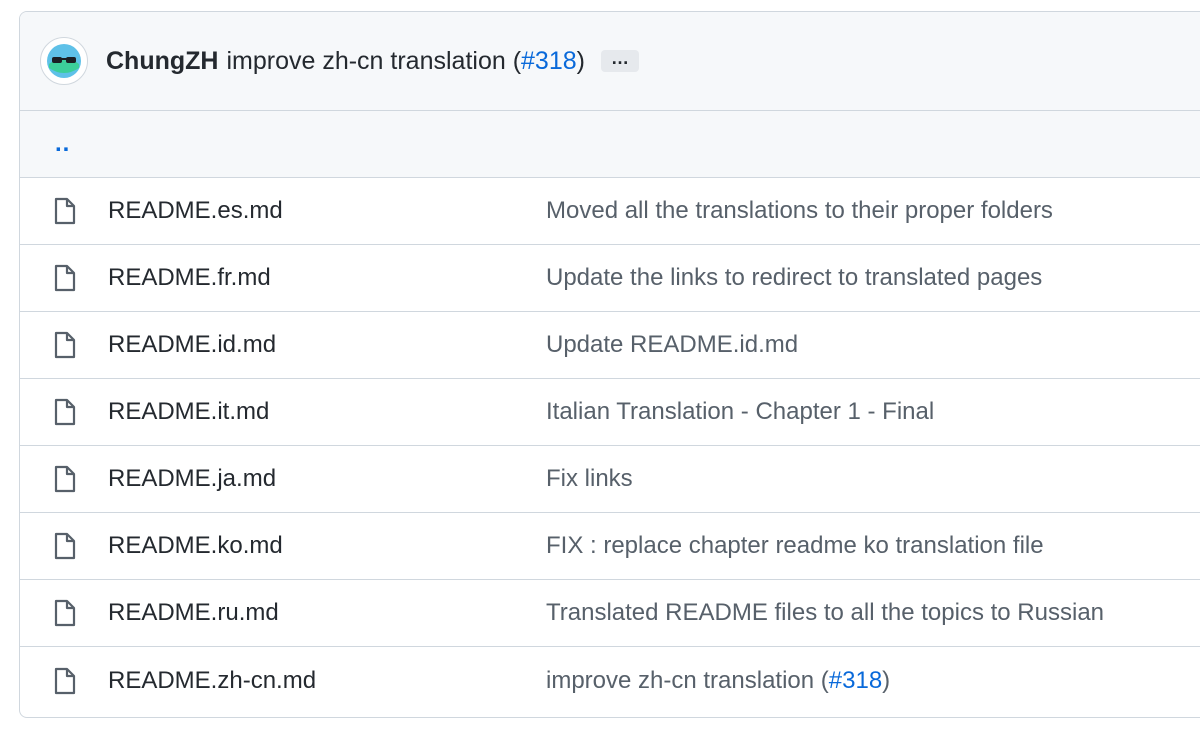  I want to click on file-name-link: README.ru.md, so click(327, 613).